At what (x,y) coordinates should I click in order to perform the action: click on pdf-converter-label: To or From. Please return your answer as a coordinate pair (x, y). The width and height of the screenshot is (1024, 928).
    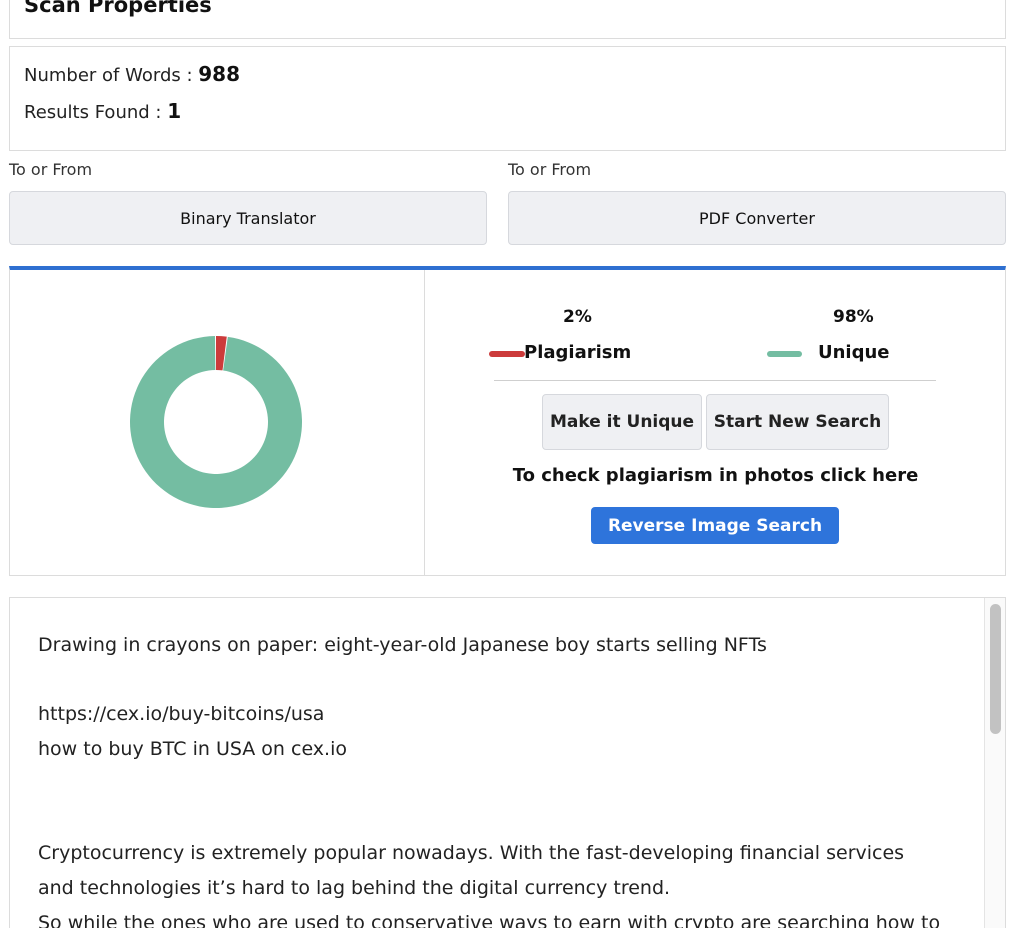
    Looking at the image, I should click on (550, 169).